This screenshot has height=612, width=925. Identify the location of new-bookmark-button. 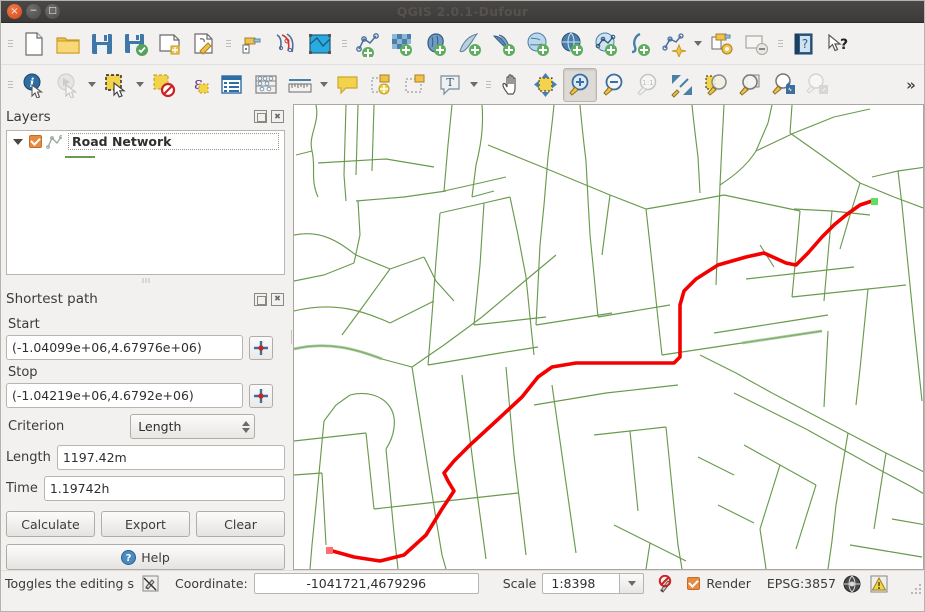
(382, 85).